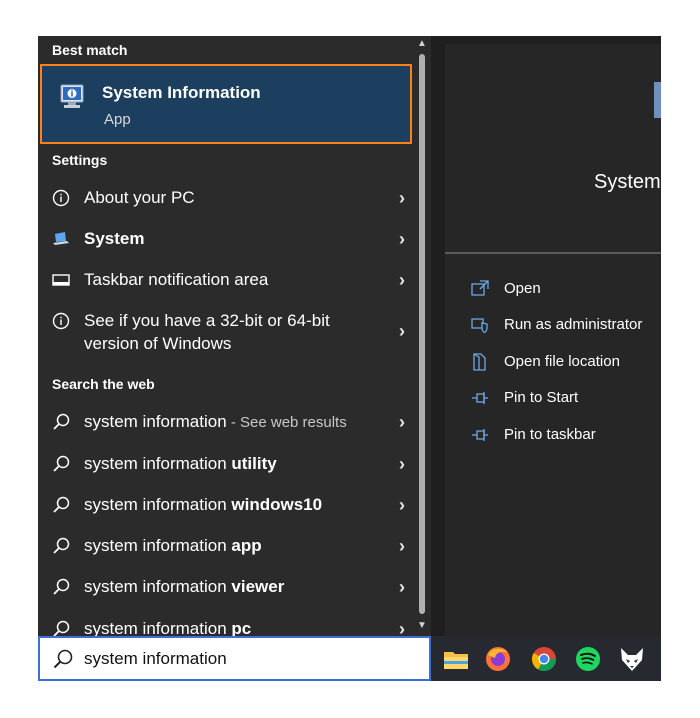 The image size is (700, 718). What do you see at coordinates (254, 463) in the screenshot?
I see `web-result-suggestion: utility` at bounding box center [254, 463].